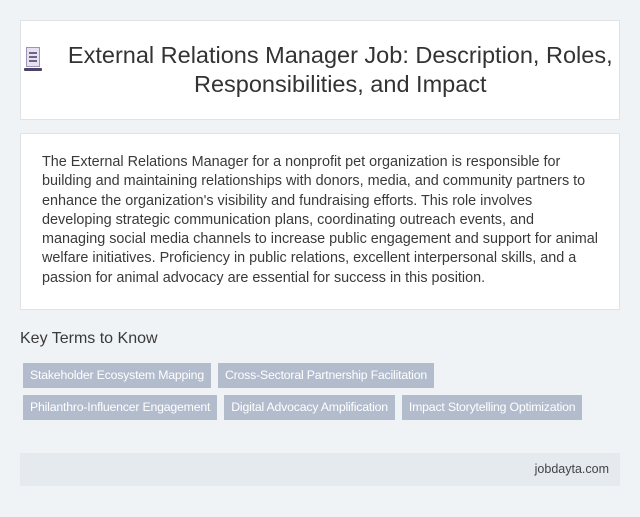  I want to click on document-icon, so click(31, 59).